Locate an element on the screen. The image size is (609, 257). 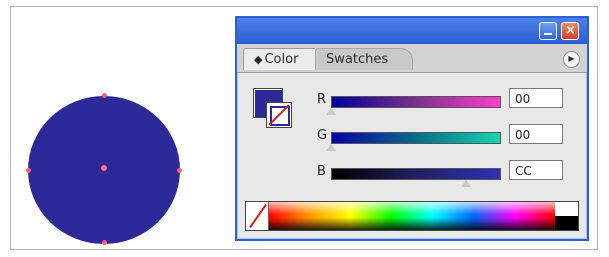
color-spectrum is located at coordinates (412, 216).